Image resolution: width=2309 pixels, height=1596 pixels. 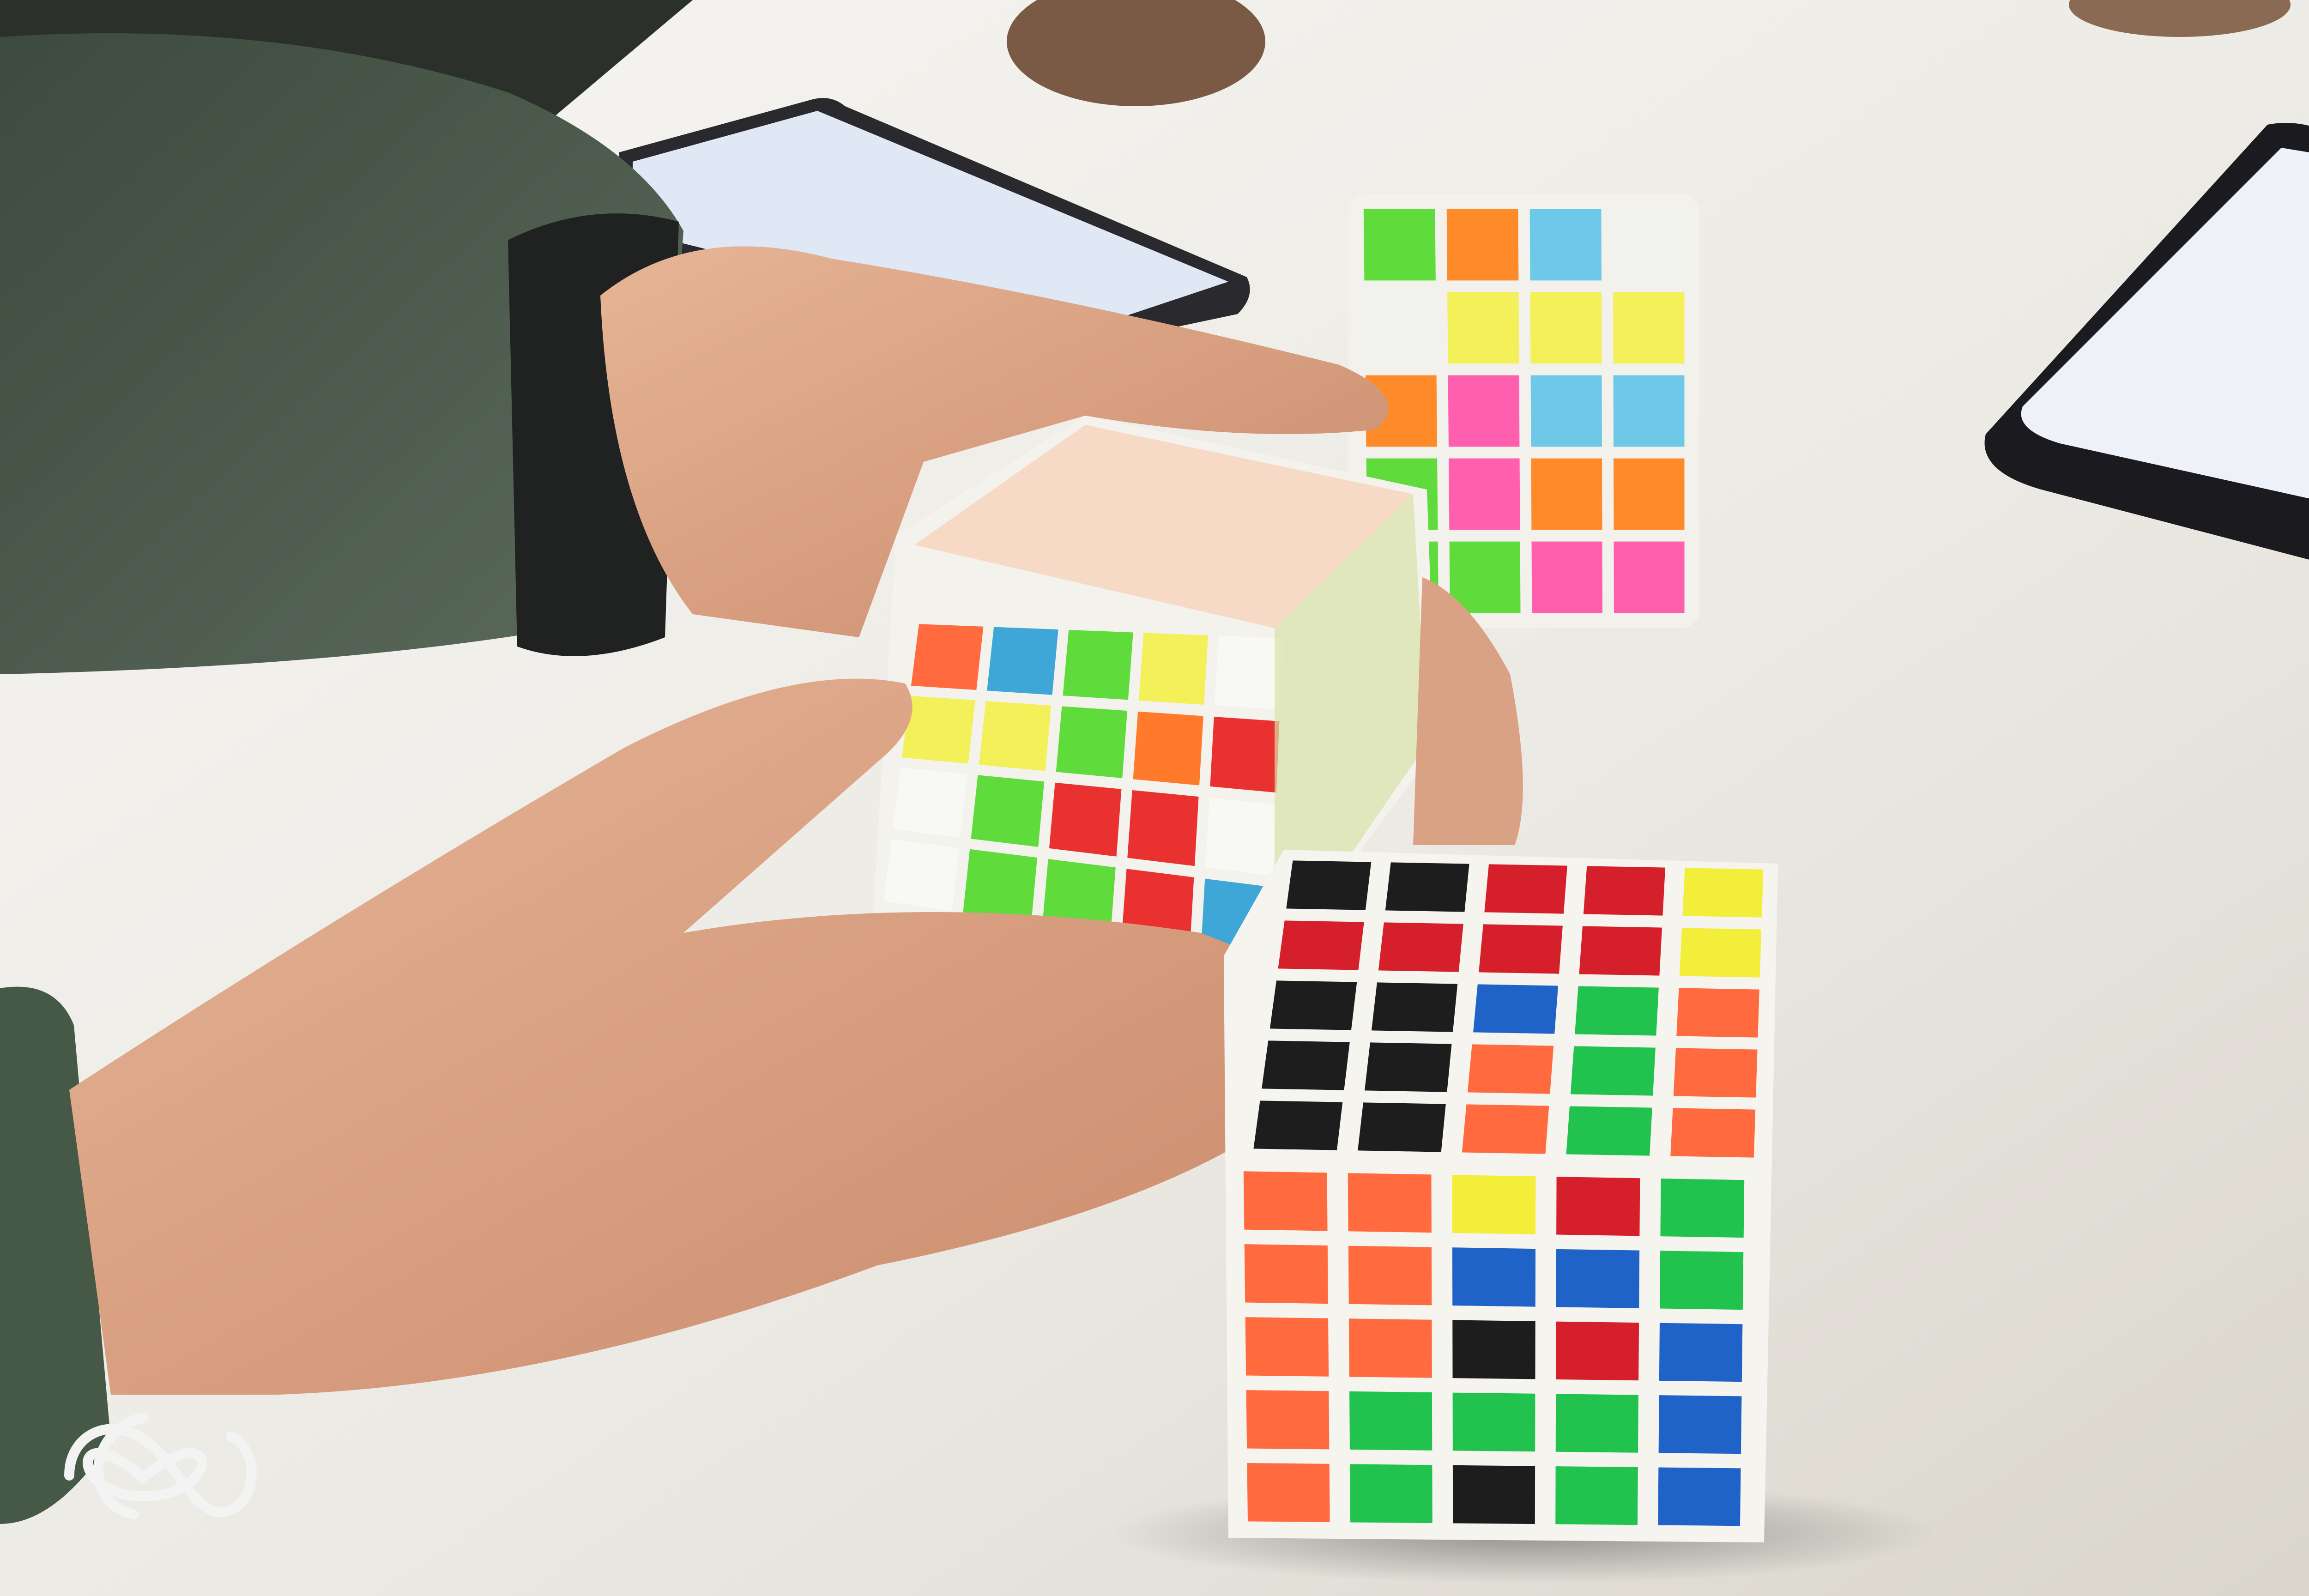 I want to click on front-cube, so click(x=1501, y=1196).